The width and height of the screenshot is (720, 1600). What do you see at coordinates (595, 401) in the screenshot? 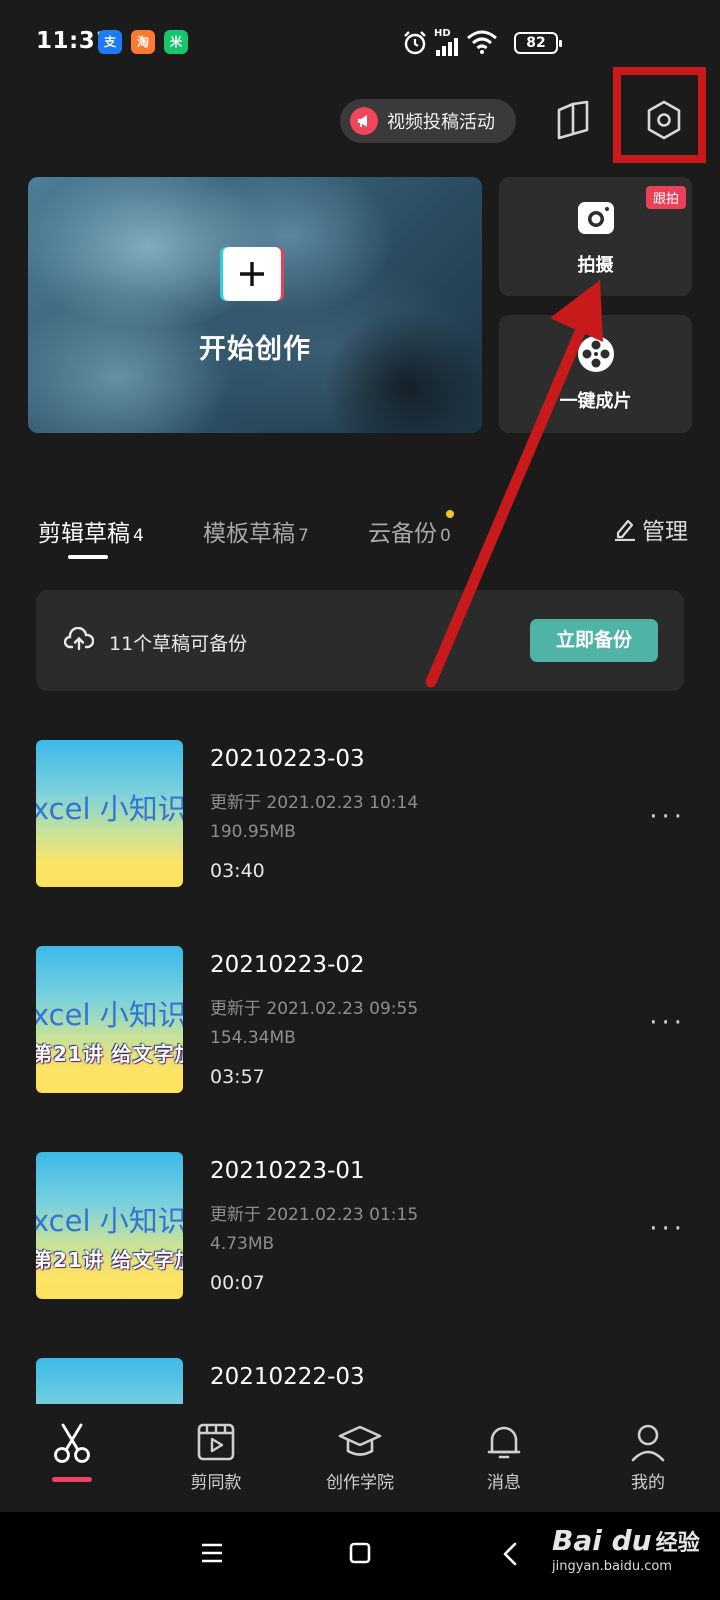
I see `one-click-label: 一键成片` at bounding box center [595, 401].